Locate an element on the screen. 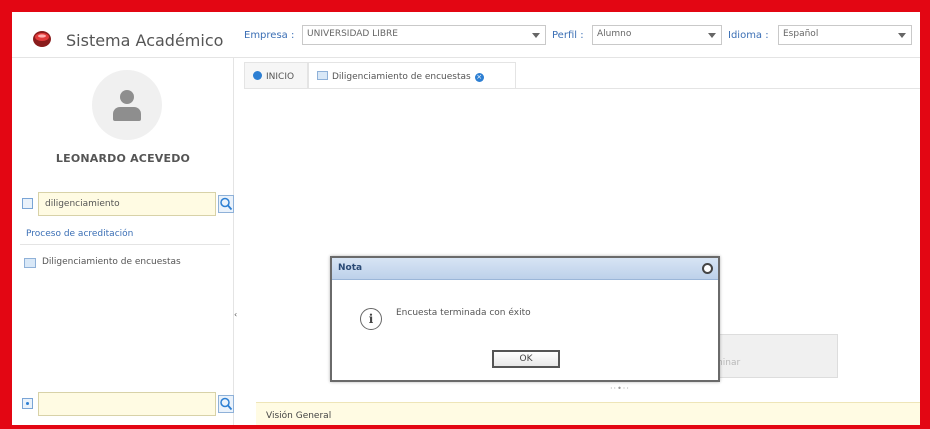  process-link: Proceso de acreditación is located at coordinates (79, 234).